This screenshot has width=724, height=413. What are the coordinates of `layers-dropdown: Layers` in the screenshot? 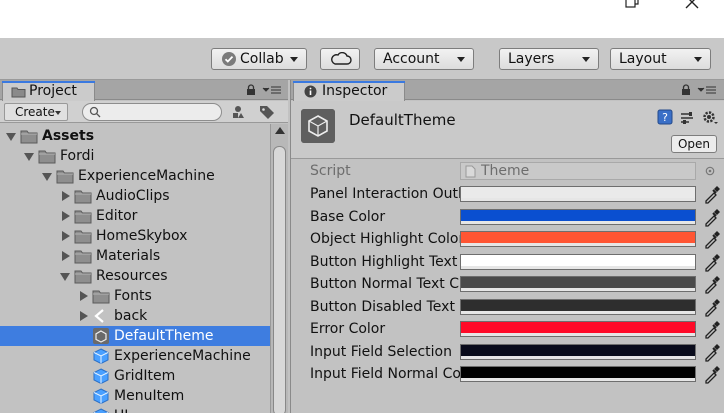 It's located at (549, 59).